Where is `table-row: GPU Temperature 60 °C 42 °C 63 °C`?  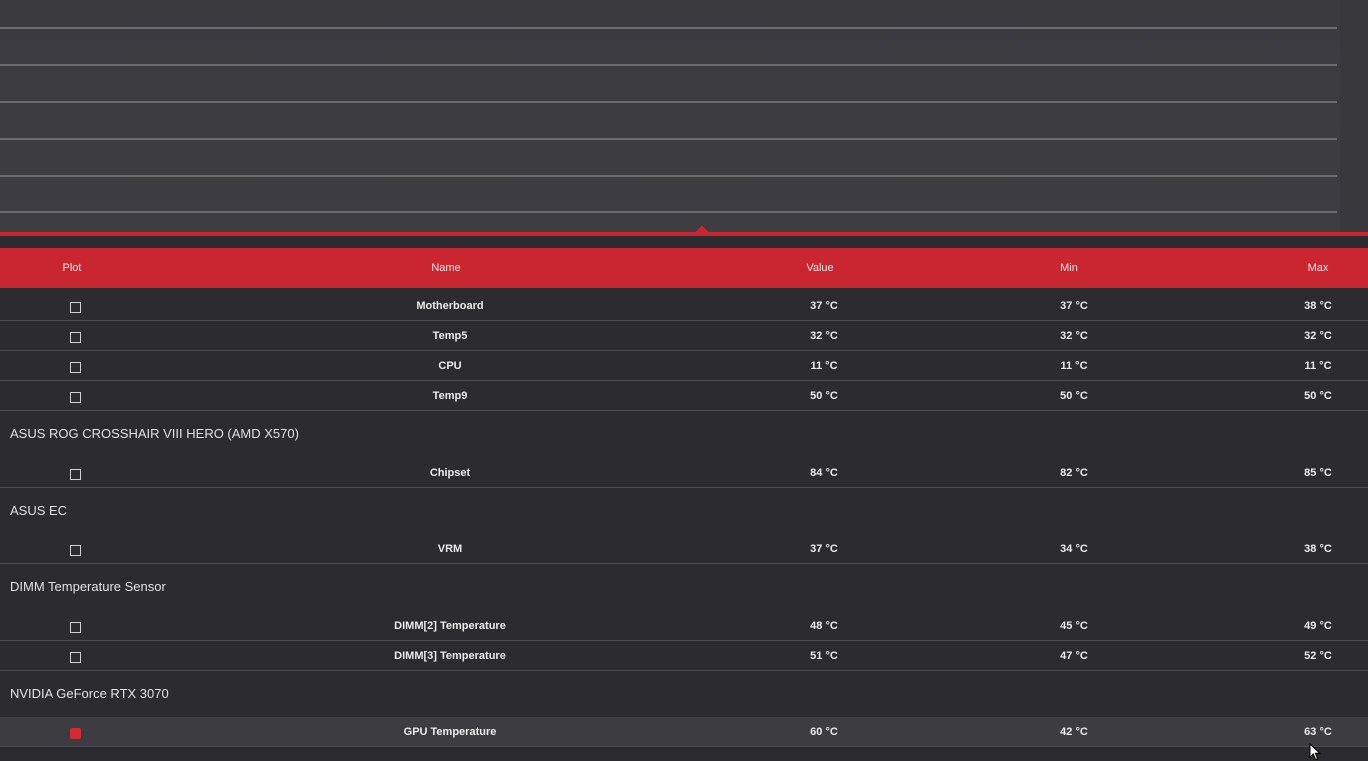
table-row: GPU Temperature 60 °C 42 °C 63 °C is located at coordinates (684, 732).